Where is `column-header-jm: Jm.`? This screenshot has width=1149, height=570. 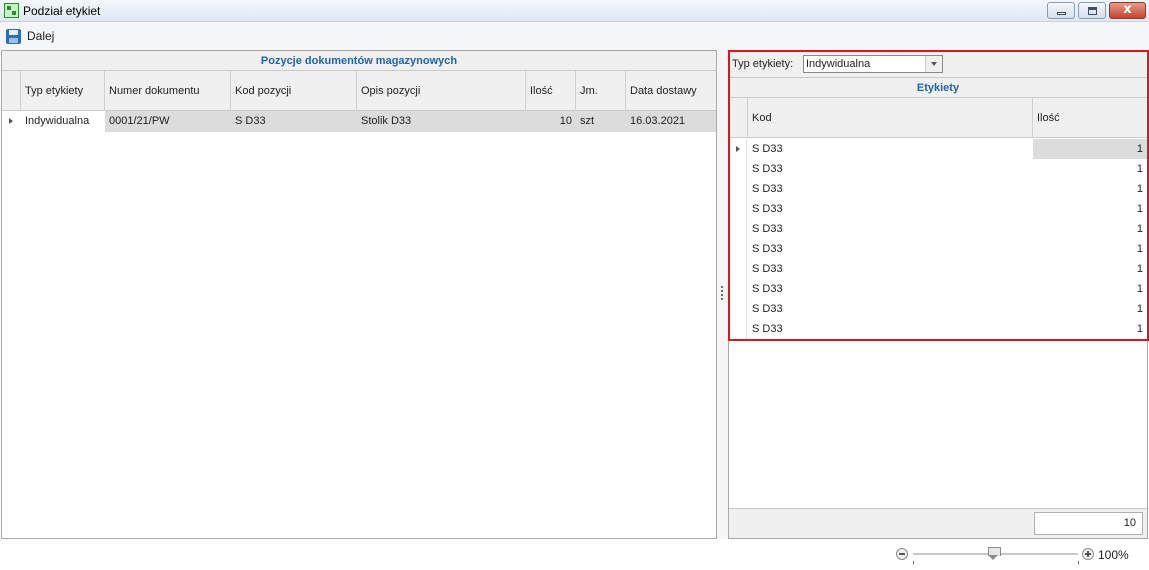
column-header-jm: Jm. is located at coordinates (601, 91).